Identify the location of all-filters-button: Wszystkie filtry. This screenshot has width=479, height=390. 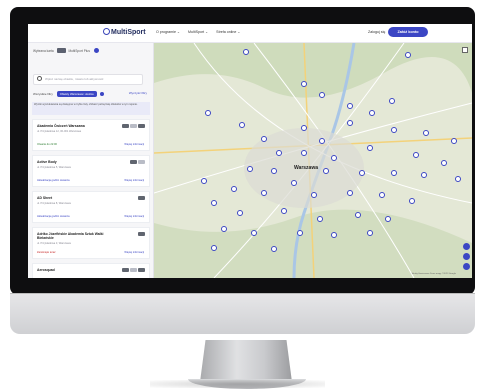
(43, 94).